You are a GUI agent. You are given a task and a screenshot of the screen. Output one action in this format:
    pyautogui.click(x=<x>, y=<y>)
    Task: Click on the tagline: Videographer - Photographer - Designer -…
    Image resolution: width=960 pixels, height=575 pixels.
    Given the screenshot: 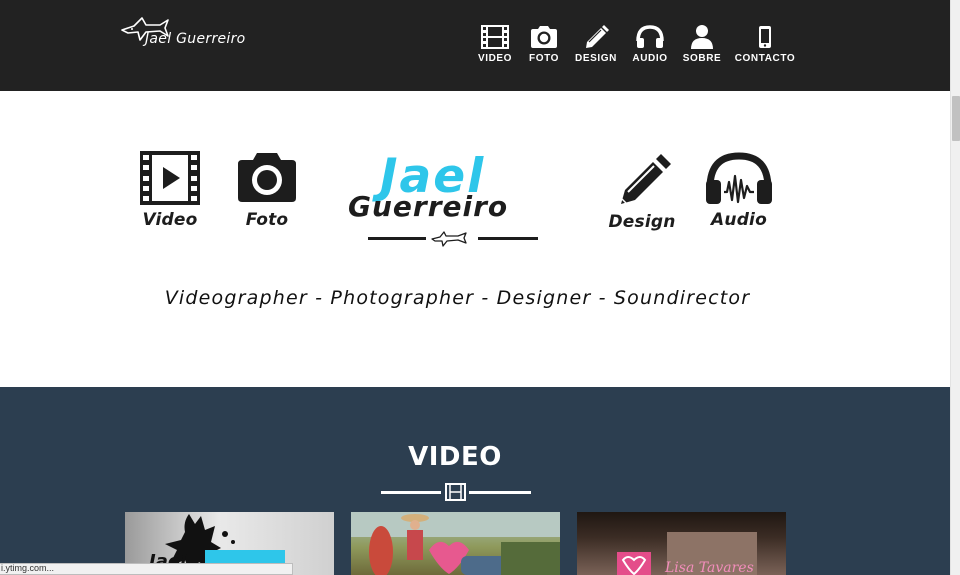 What is the action you would take?
    pyautogui.click(x=457, y=298)
    